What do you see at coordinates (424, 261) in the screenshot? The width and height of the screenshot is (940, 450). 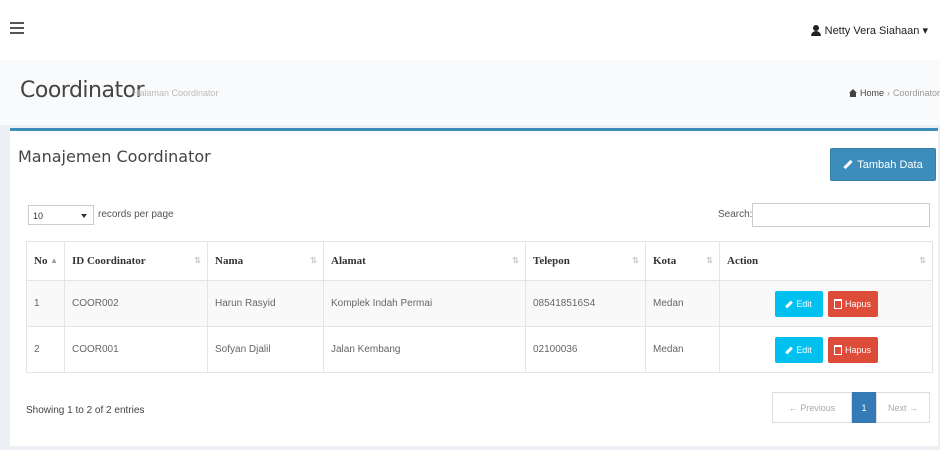 I see `column-header-alamat: Alamat ⇅` at bounding box center [424, 261].